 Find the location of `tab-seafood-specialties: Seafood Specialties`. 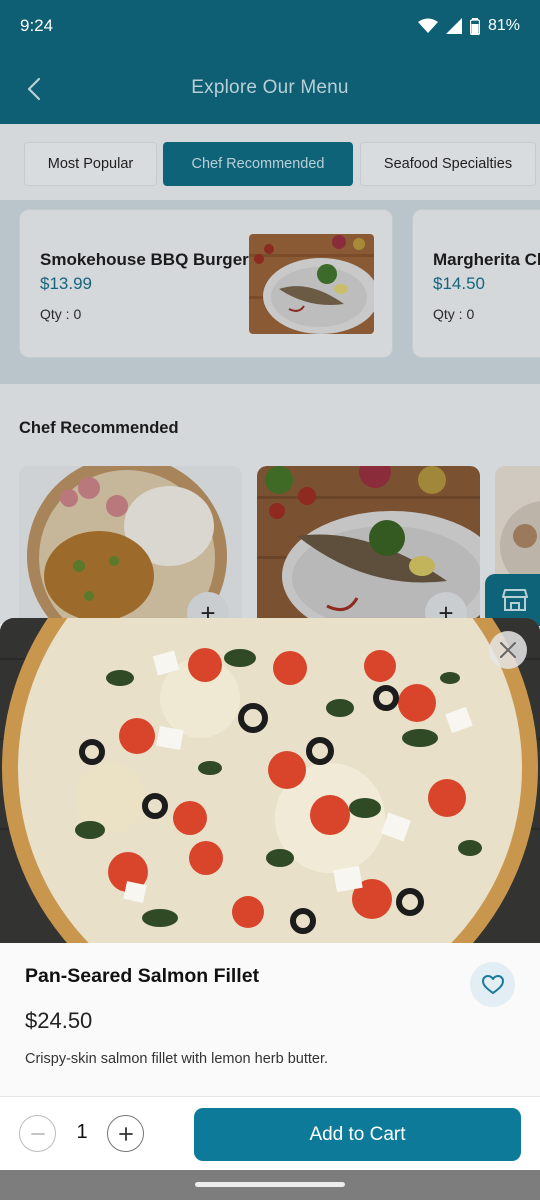

tab-seafood-specialties: Seafood Specialties is located at coordinates (448, 164).